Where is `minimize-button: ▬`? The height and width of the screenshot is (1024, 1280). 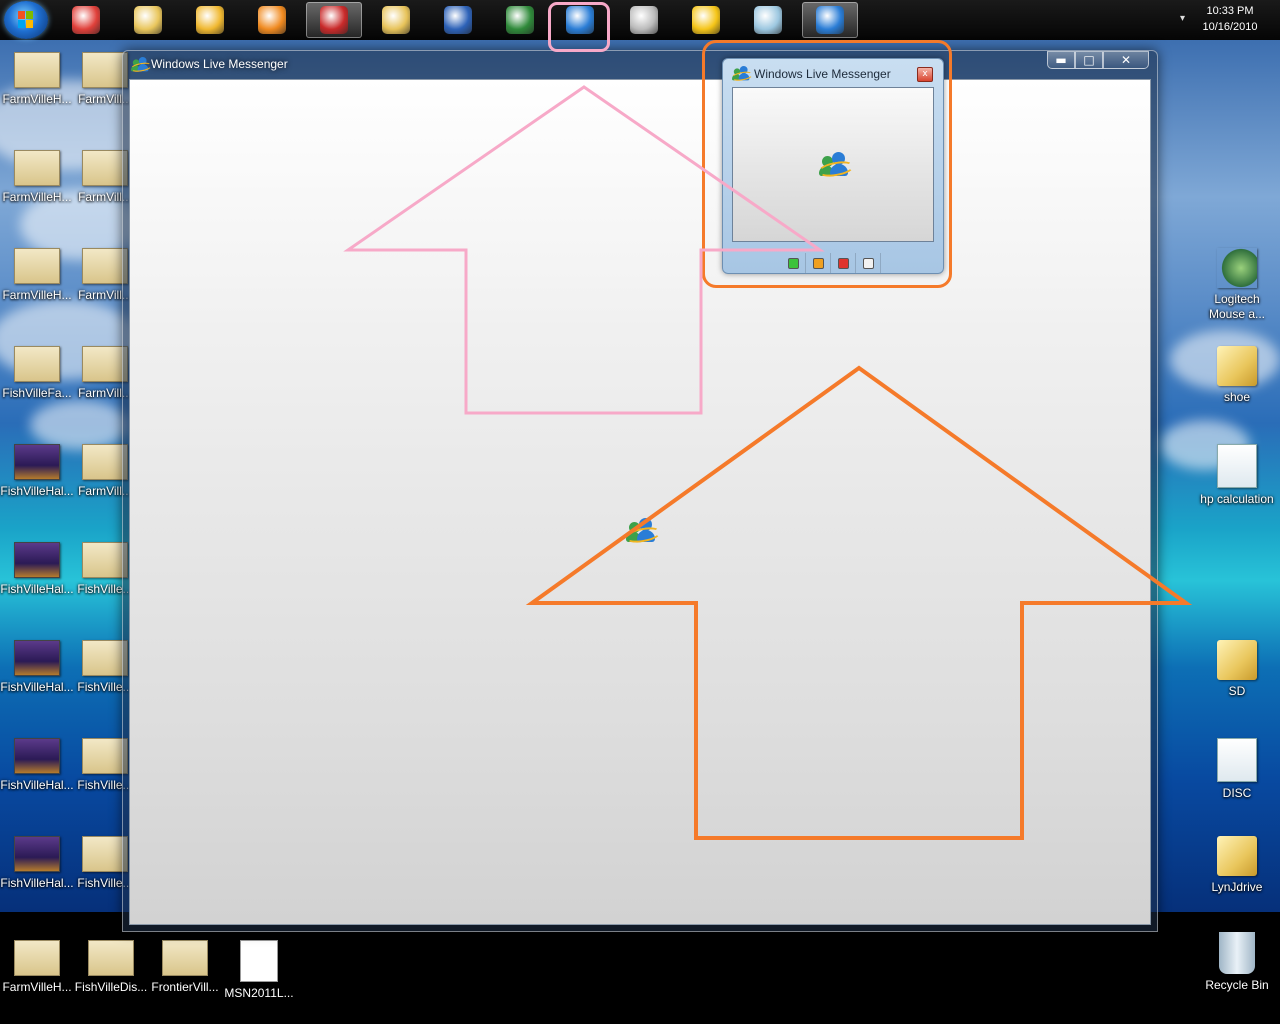
minimize-button: ▬ is located at coordinates (1061, 60).